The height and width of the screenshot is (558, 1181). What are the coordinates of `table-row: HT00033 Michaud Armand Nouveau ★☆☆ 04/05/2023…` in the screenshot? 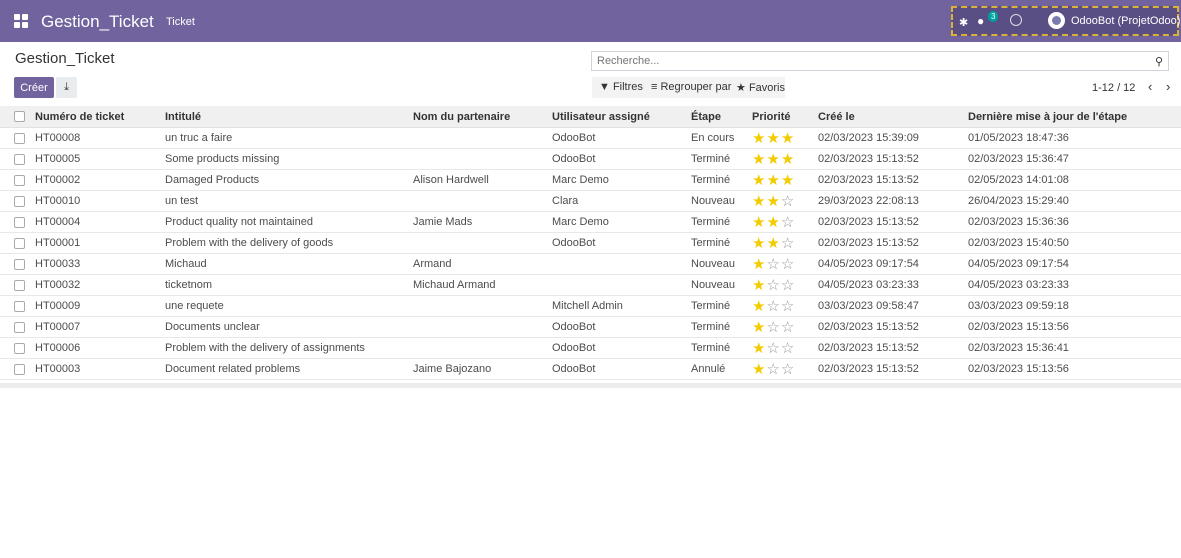 It's located at (590, 264).